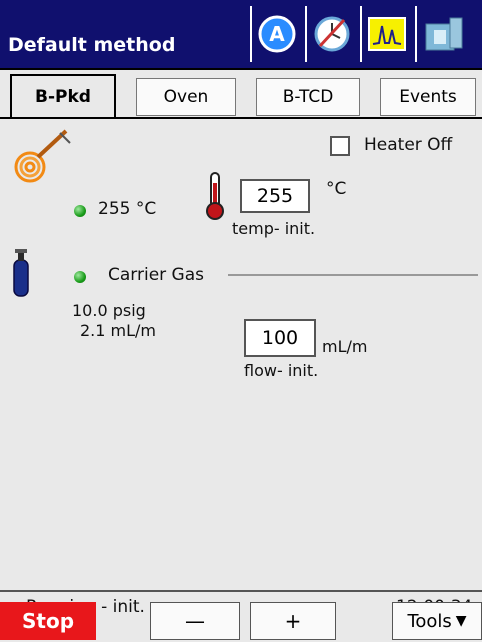 This screenshot has height=642, width=482. Describe the element at coordinates (331, 34) in the screenshot. I see `clock-settings-icon` at that location.